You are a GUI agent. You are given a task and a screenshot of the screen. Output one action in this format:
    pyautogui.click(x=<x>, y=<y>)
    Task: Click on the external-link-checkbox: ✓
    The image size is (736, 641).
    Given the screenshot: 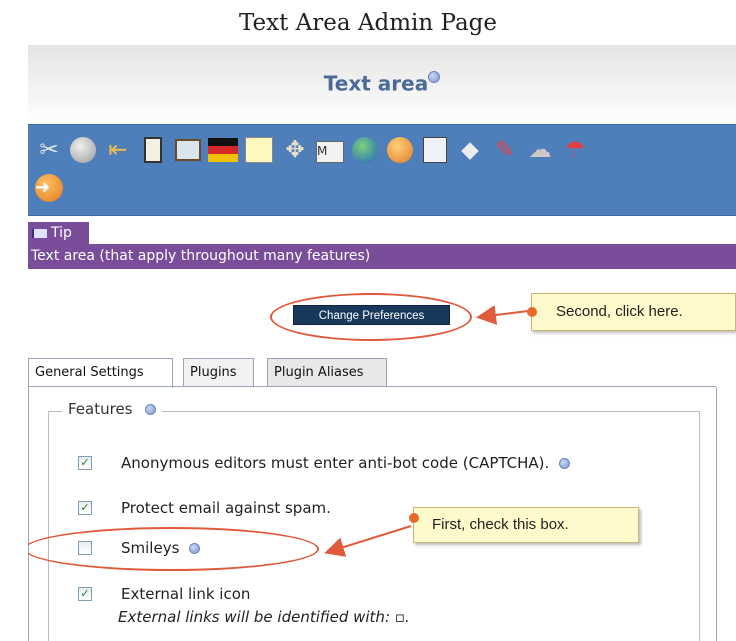 What is the action you would take?
    pyautogui.click(x=85, y=594)
    